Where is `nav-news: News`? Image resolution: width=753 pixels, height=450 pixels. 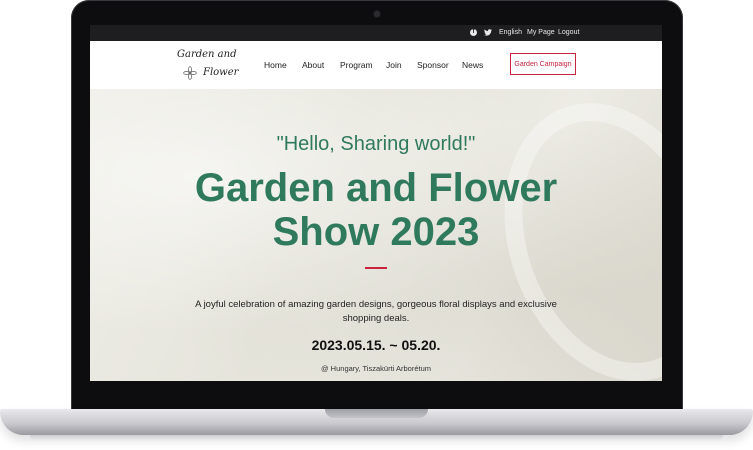
nav-news: News is located at coordinates (472, 65).